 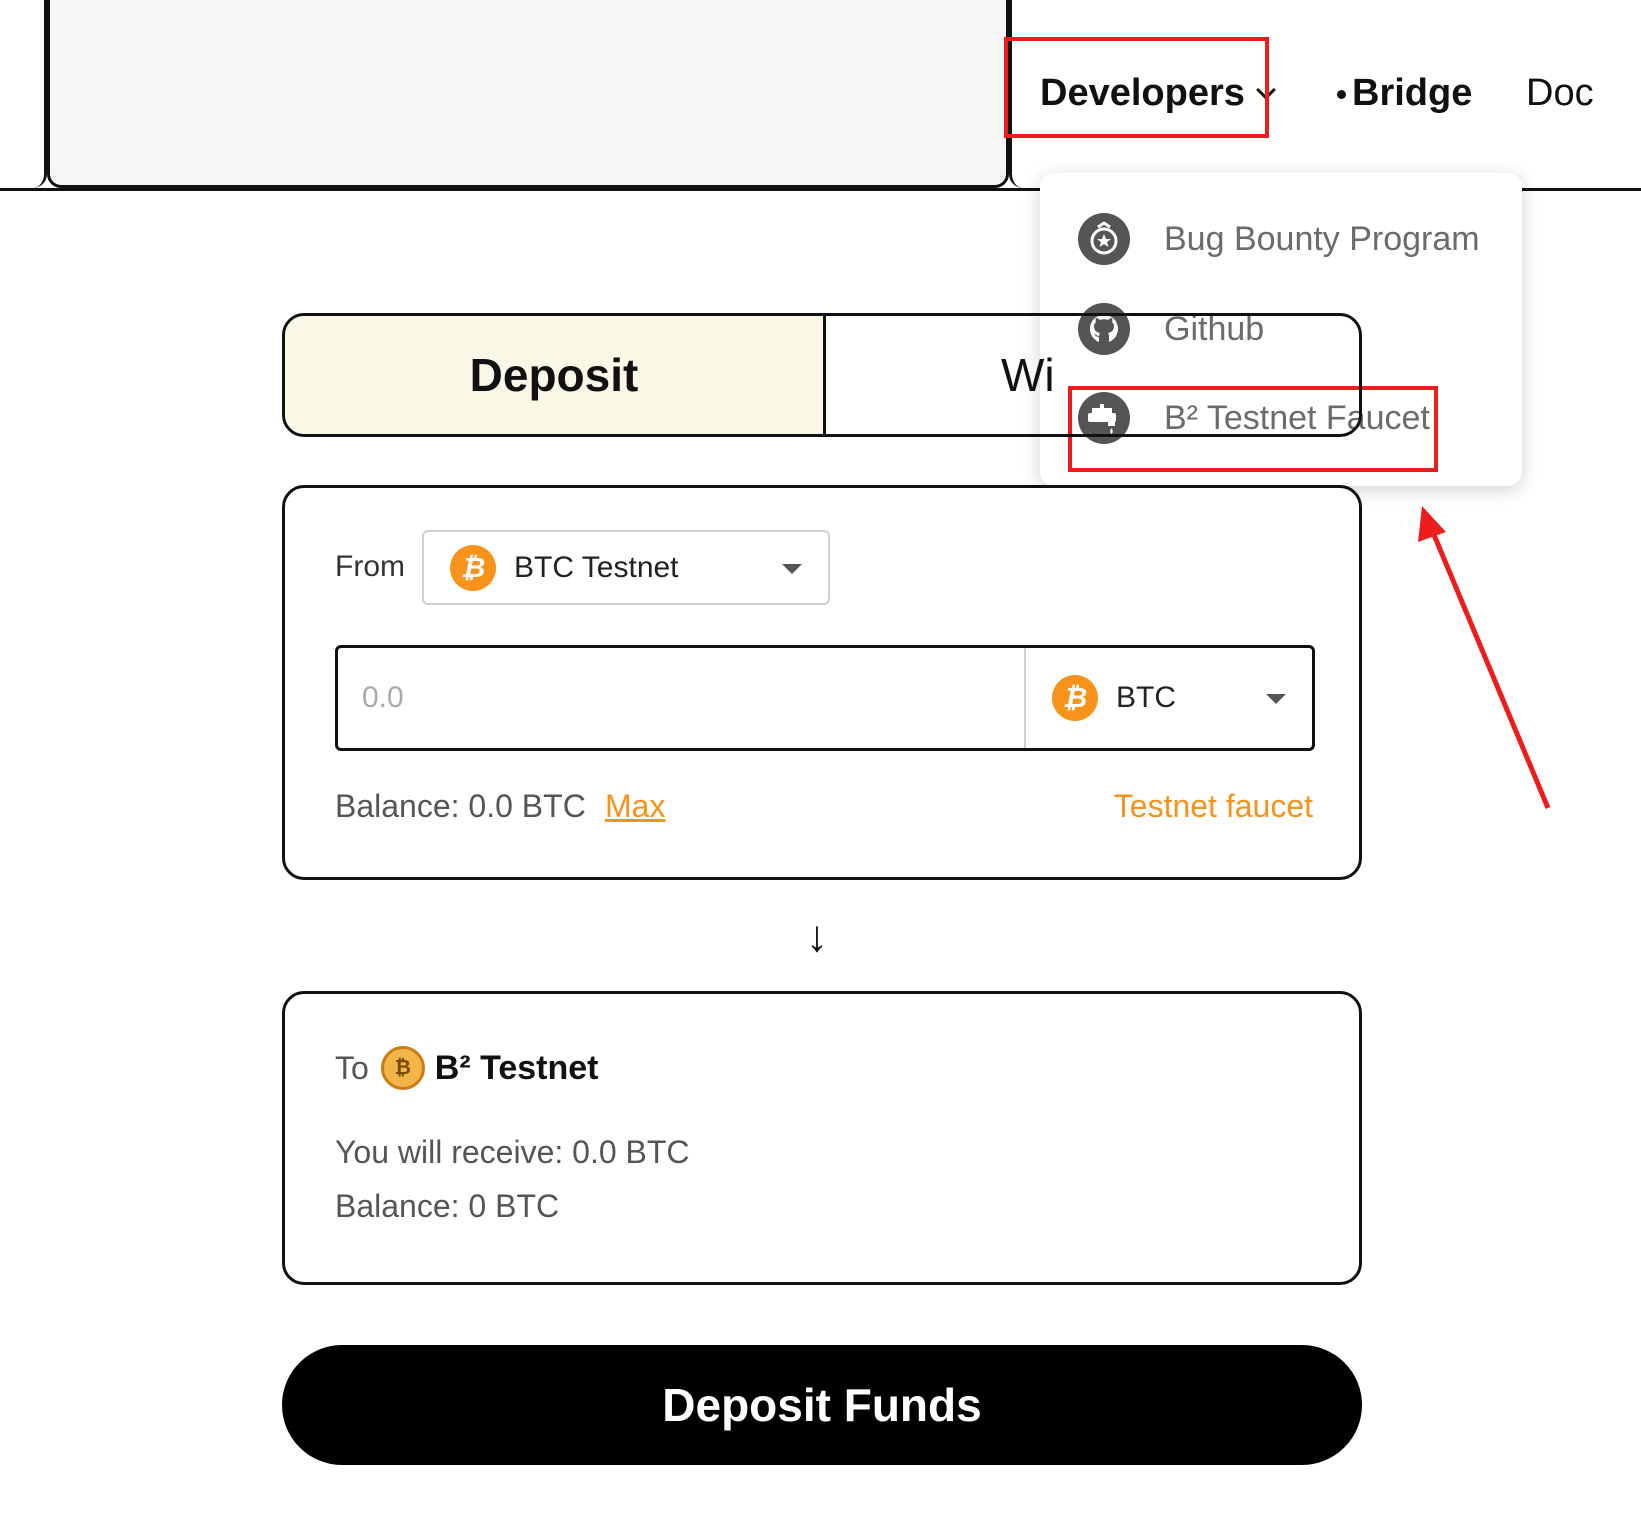 I want to click on nav-doc-label: Doc, so click(x=1560, y=93).